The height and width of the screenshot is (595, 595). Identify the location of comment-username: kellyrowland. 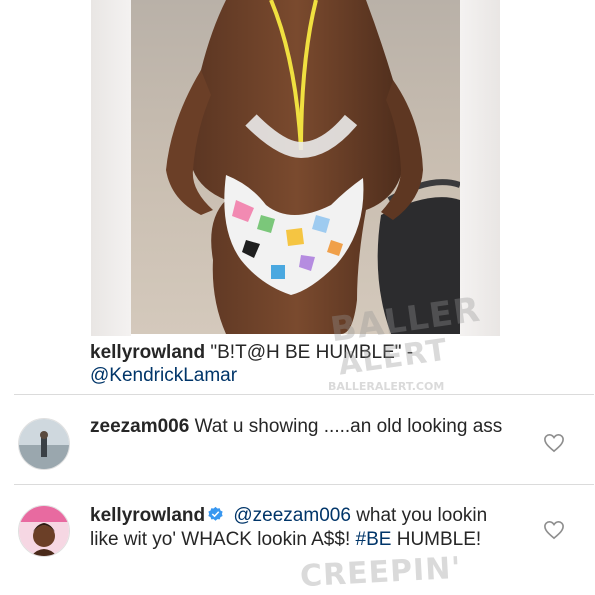
(147, 515).